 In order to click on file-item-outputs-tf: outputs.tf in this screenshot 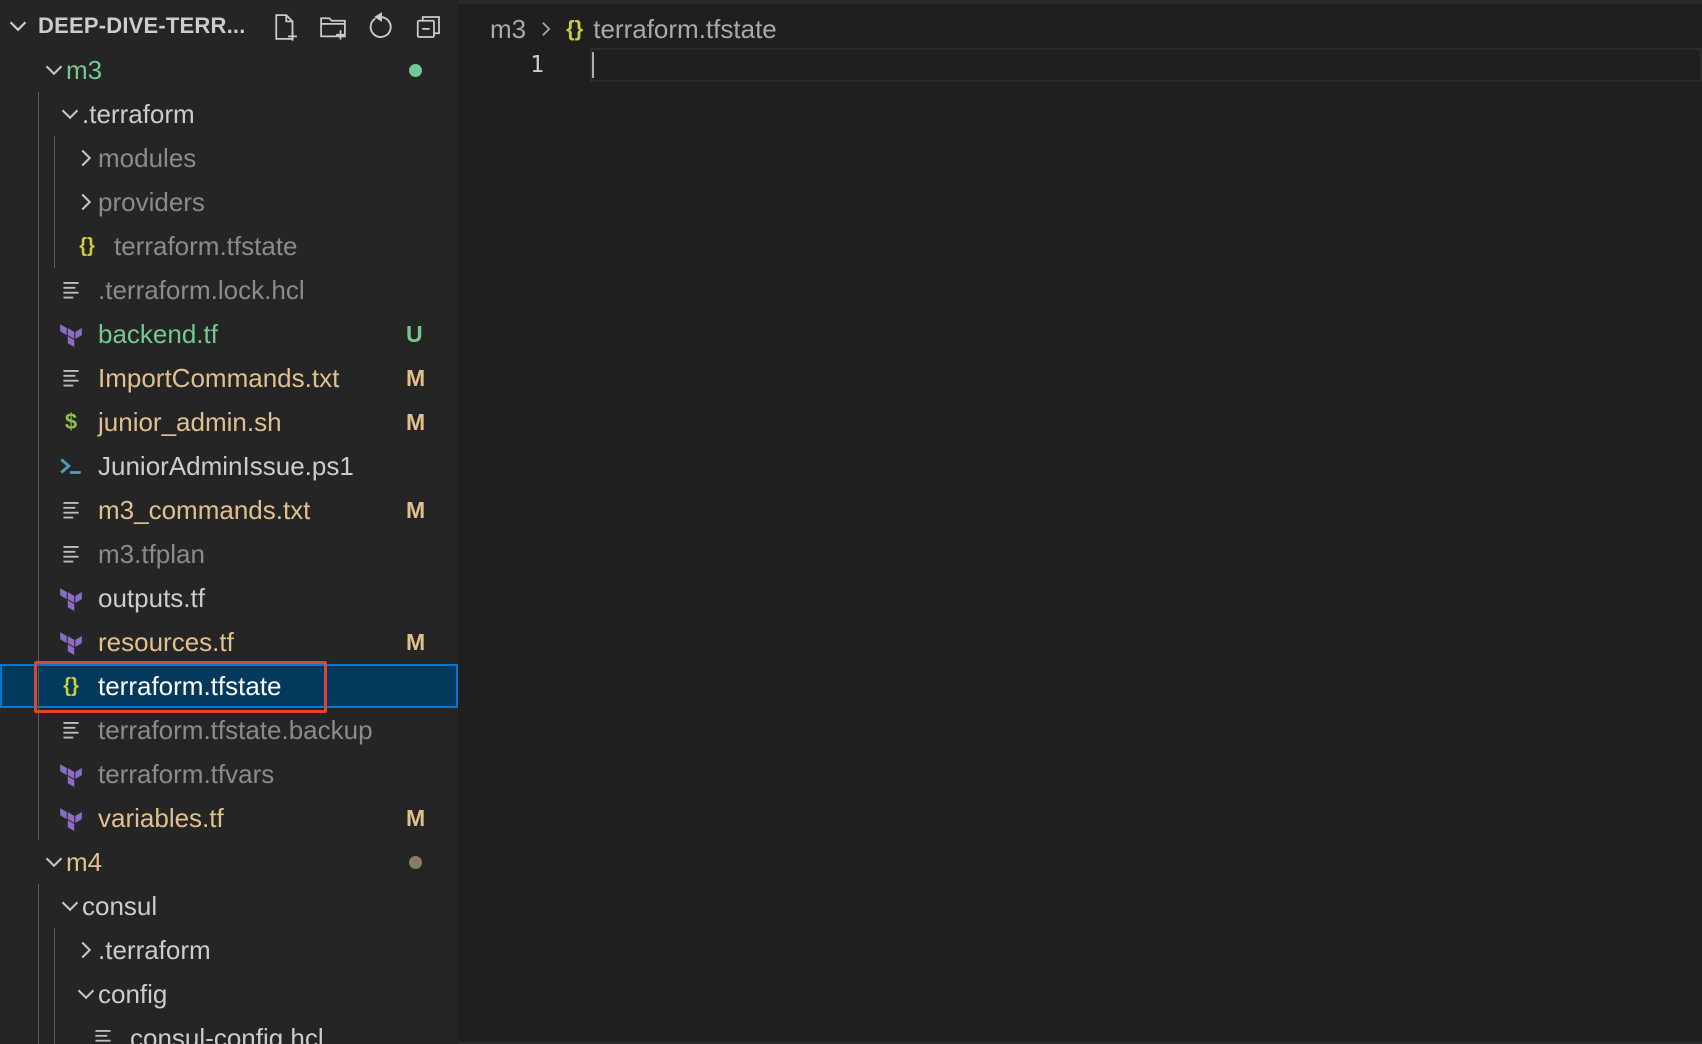, I will do `click(229, 598)`.